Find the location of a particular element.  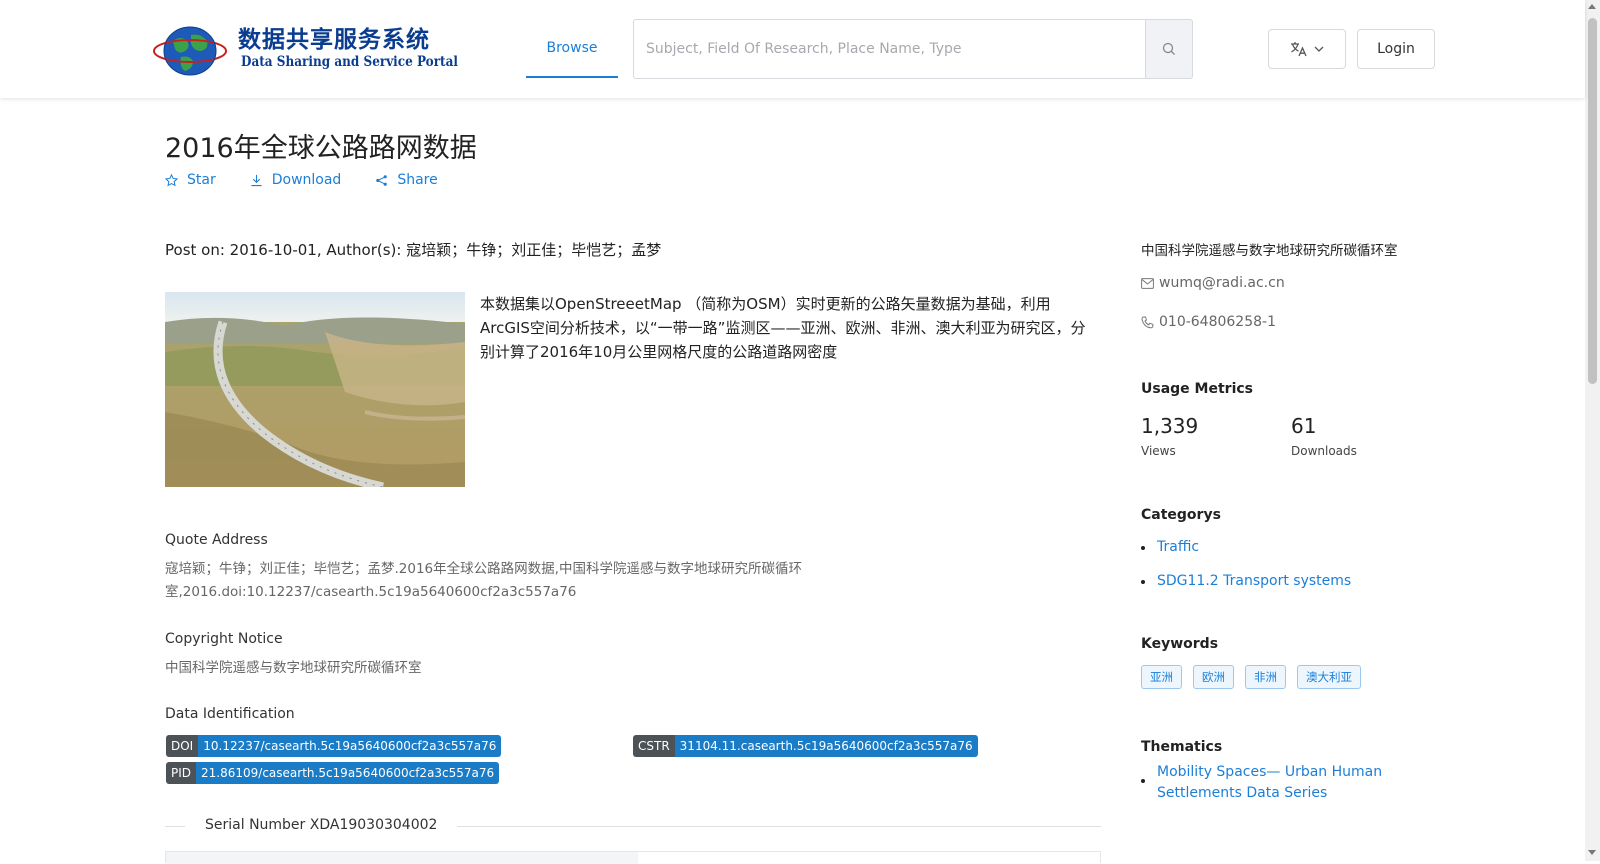

downloads-count: 61 is located at coordinates (1304, 426).